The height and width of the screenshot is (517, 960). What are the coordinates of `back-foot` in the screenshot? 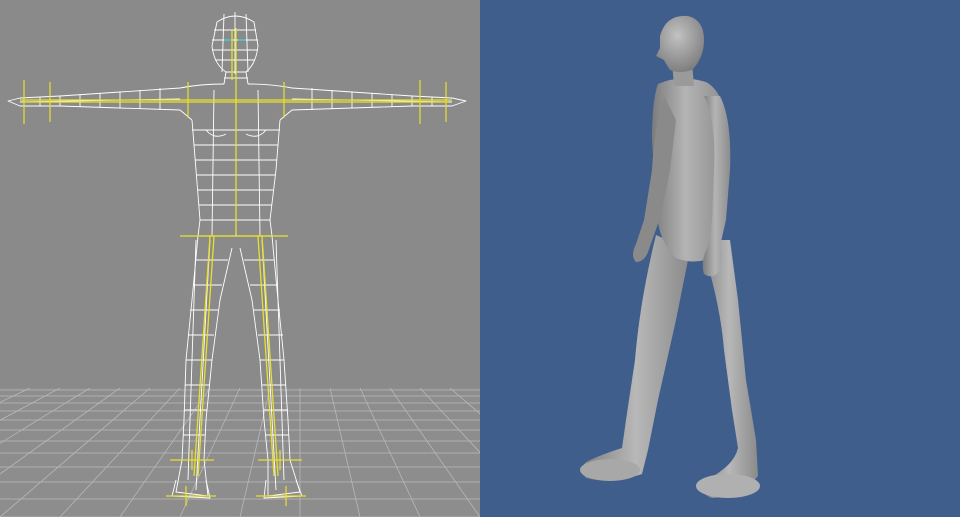 It's located at (610, 470).